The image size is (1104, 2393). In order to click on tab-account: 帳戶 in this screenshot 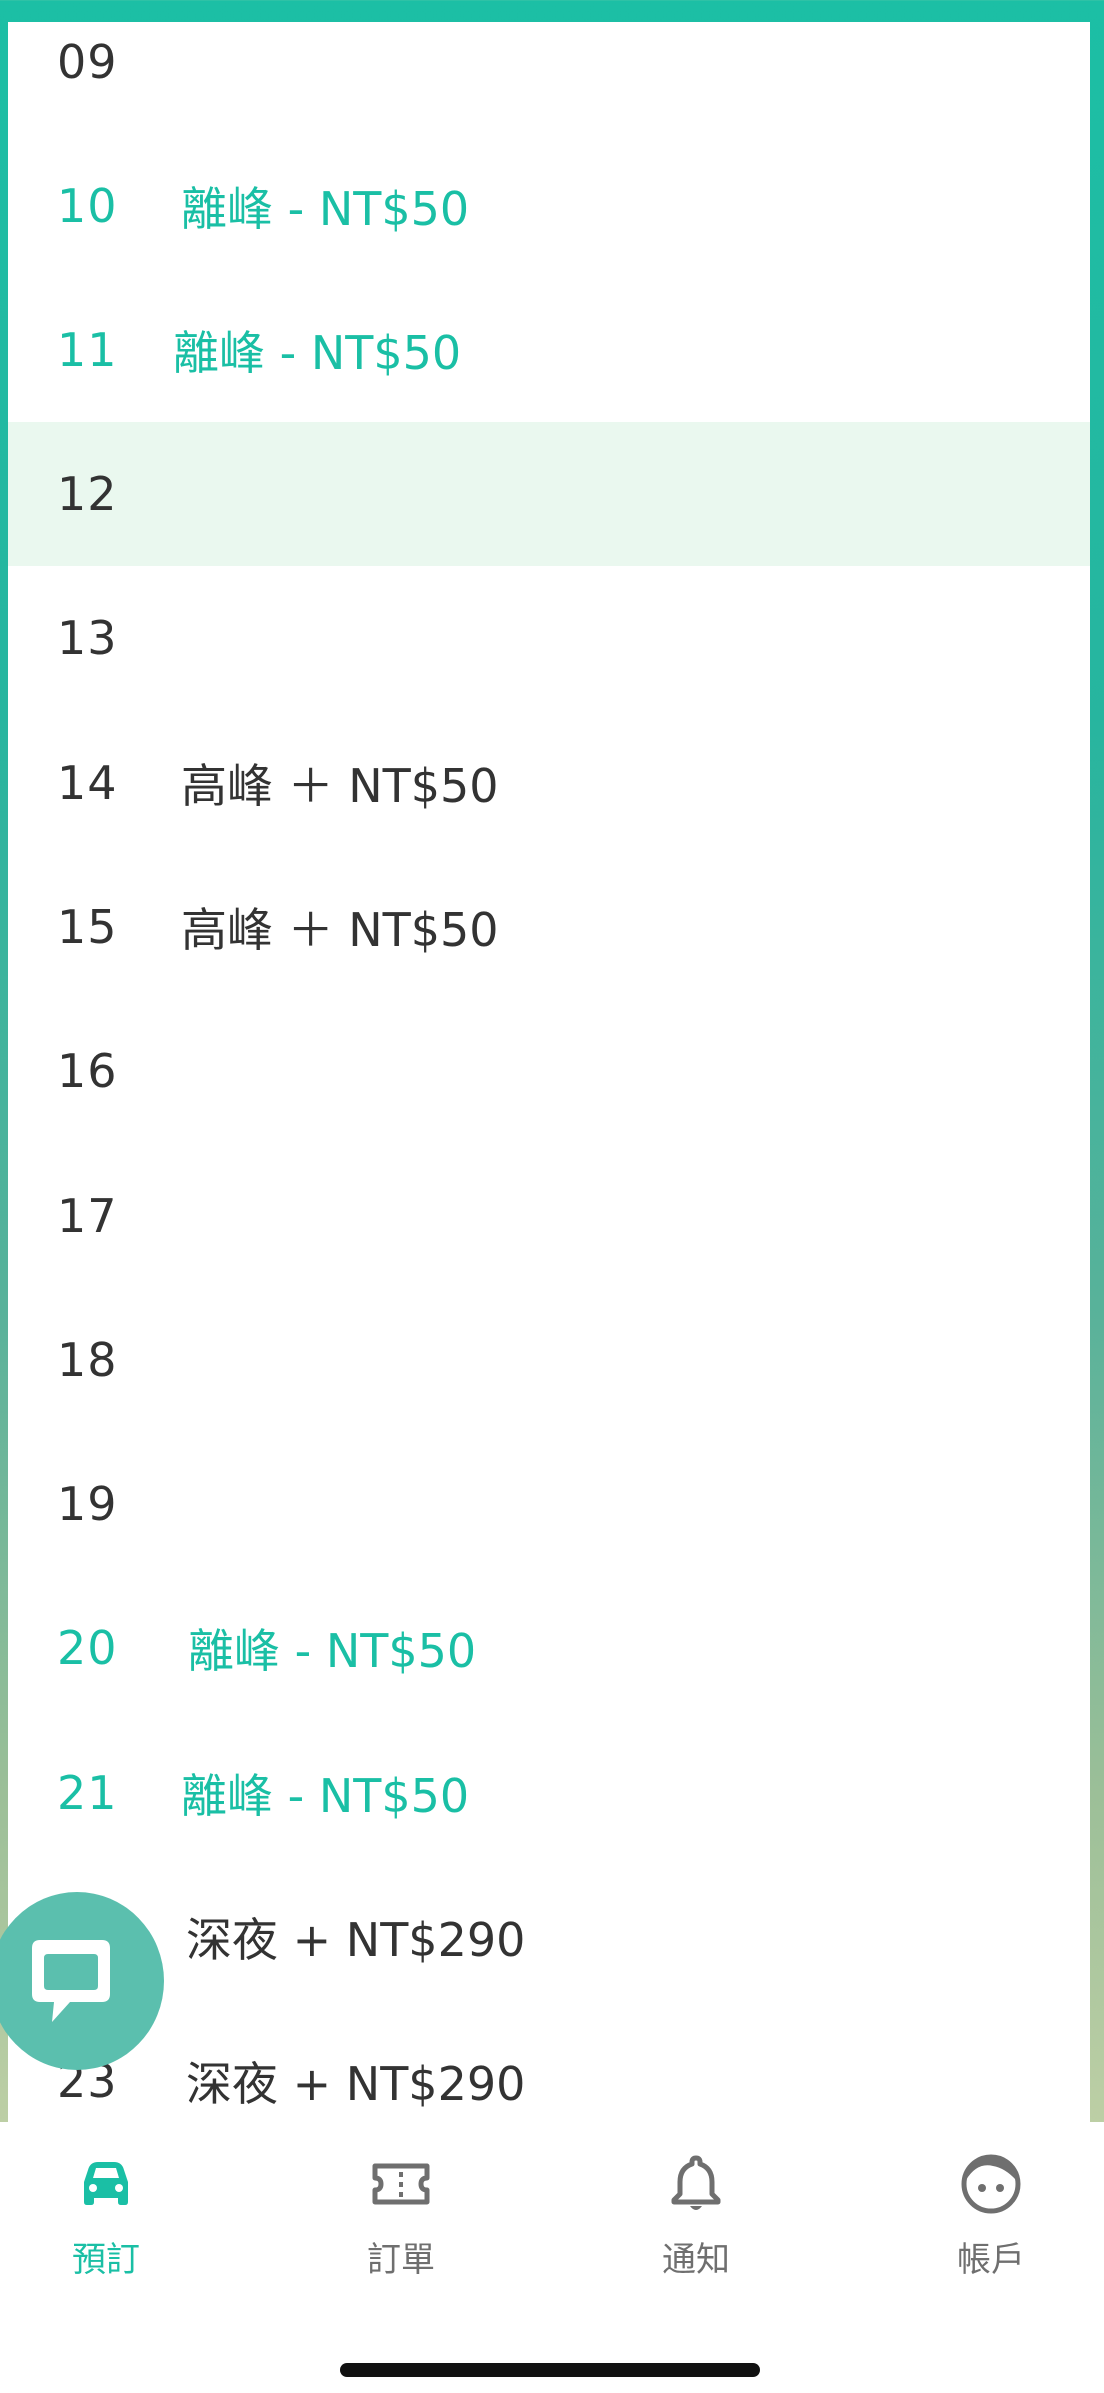, I will do `click(978, 2202)`.